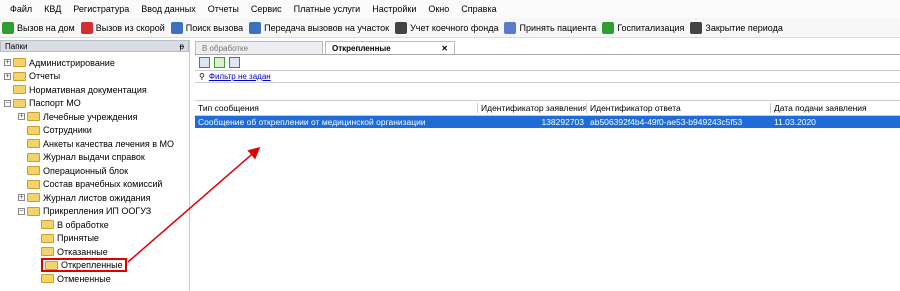  What do you see at coordinates (8, 27) in the screenshot?
I see `check-green-icon` at bounding box center [8, 27].